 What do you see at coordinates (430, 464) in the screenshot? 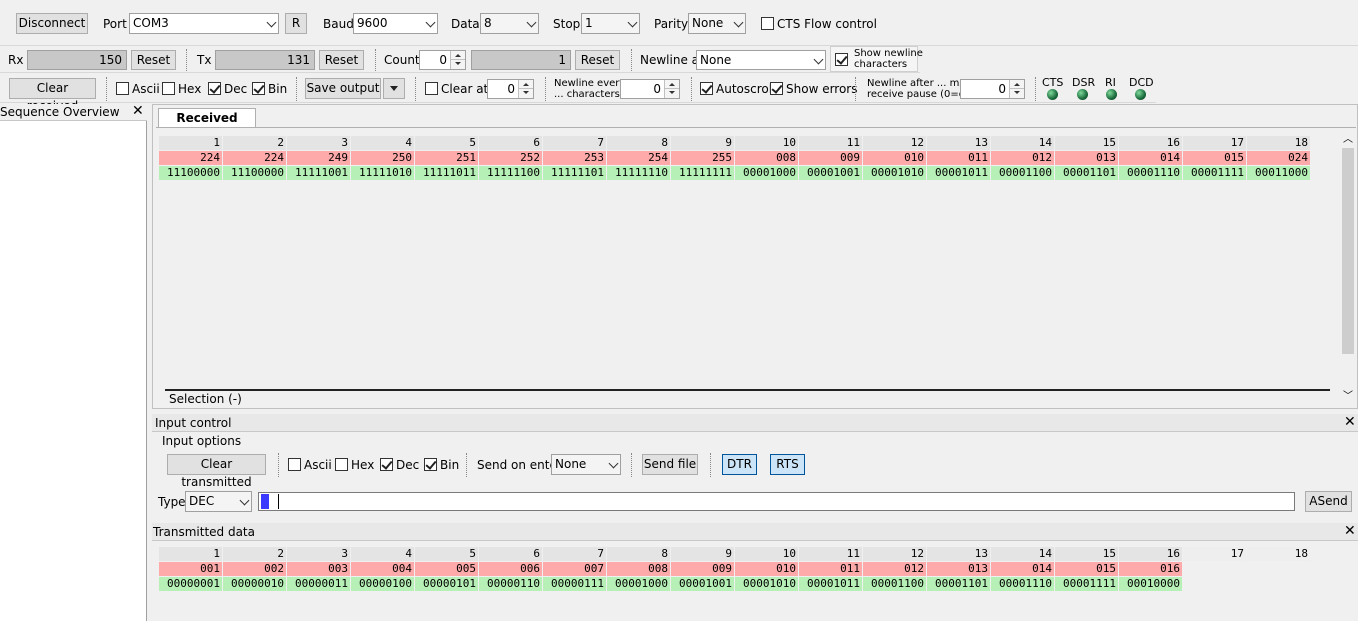
I see `input-bin-checkbox` at bounding box center [430, 464].